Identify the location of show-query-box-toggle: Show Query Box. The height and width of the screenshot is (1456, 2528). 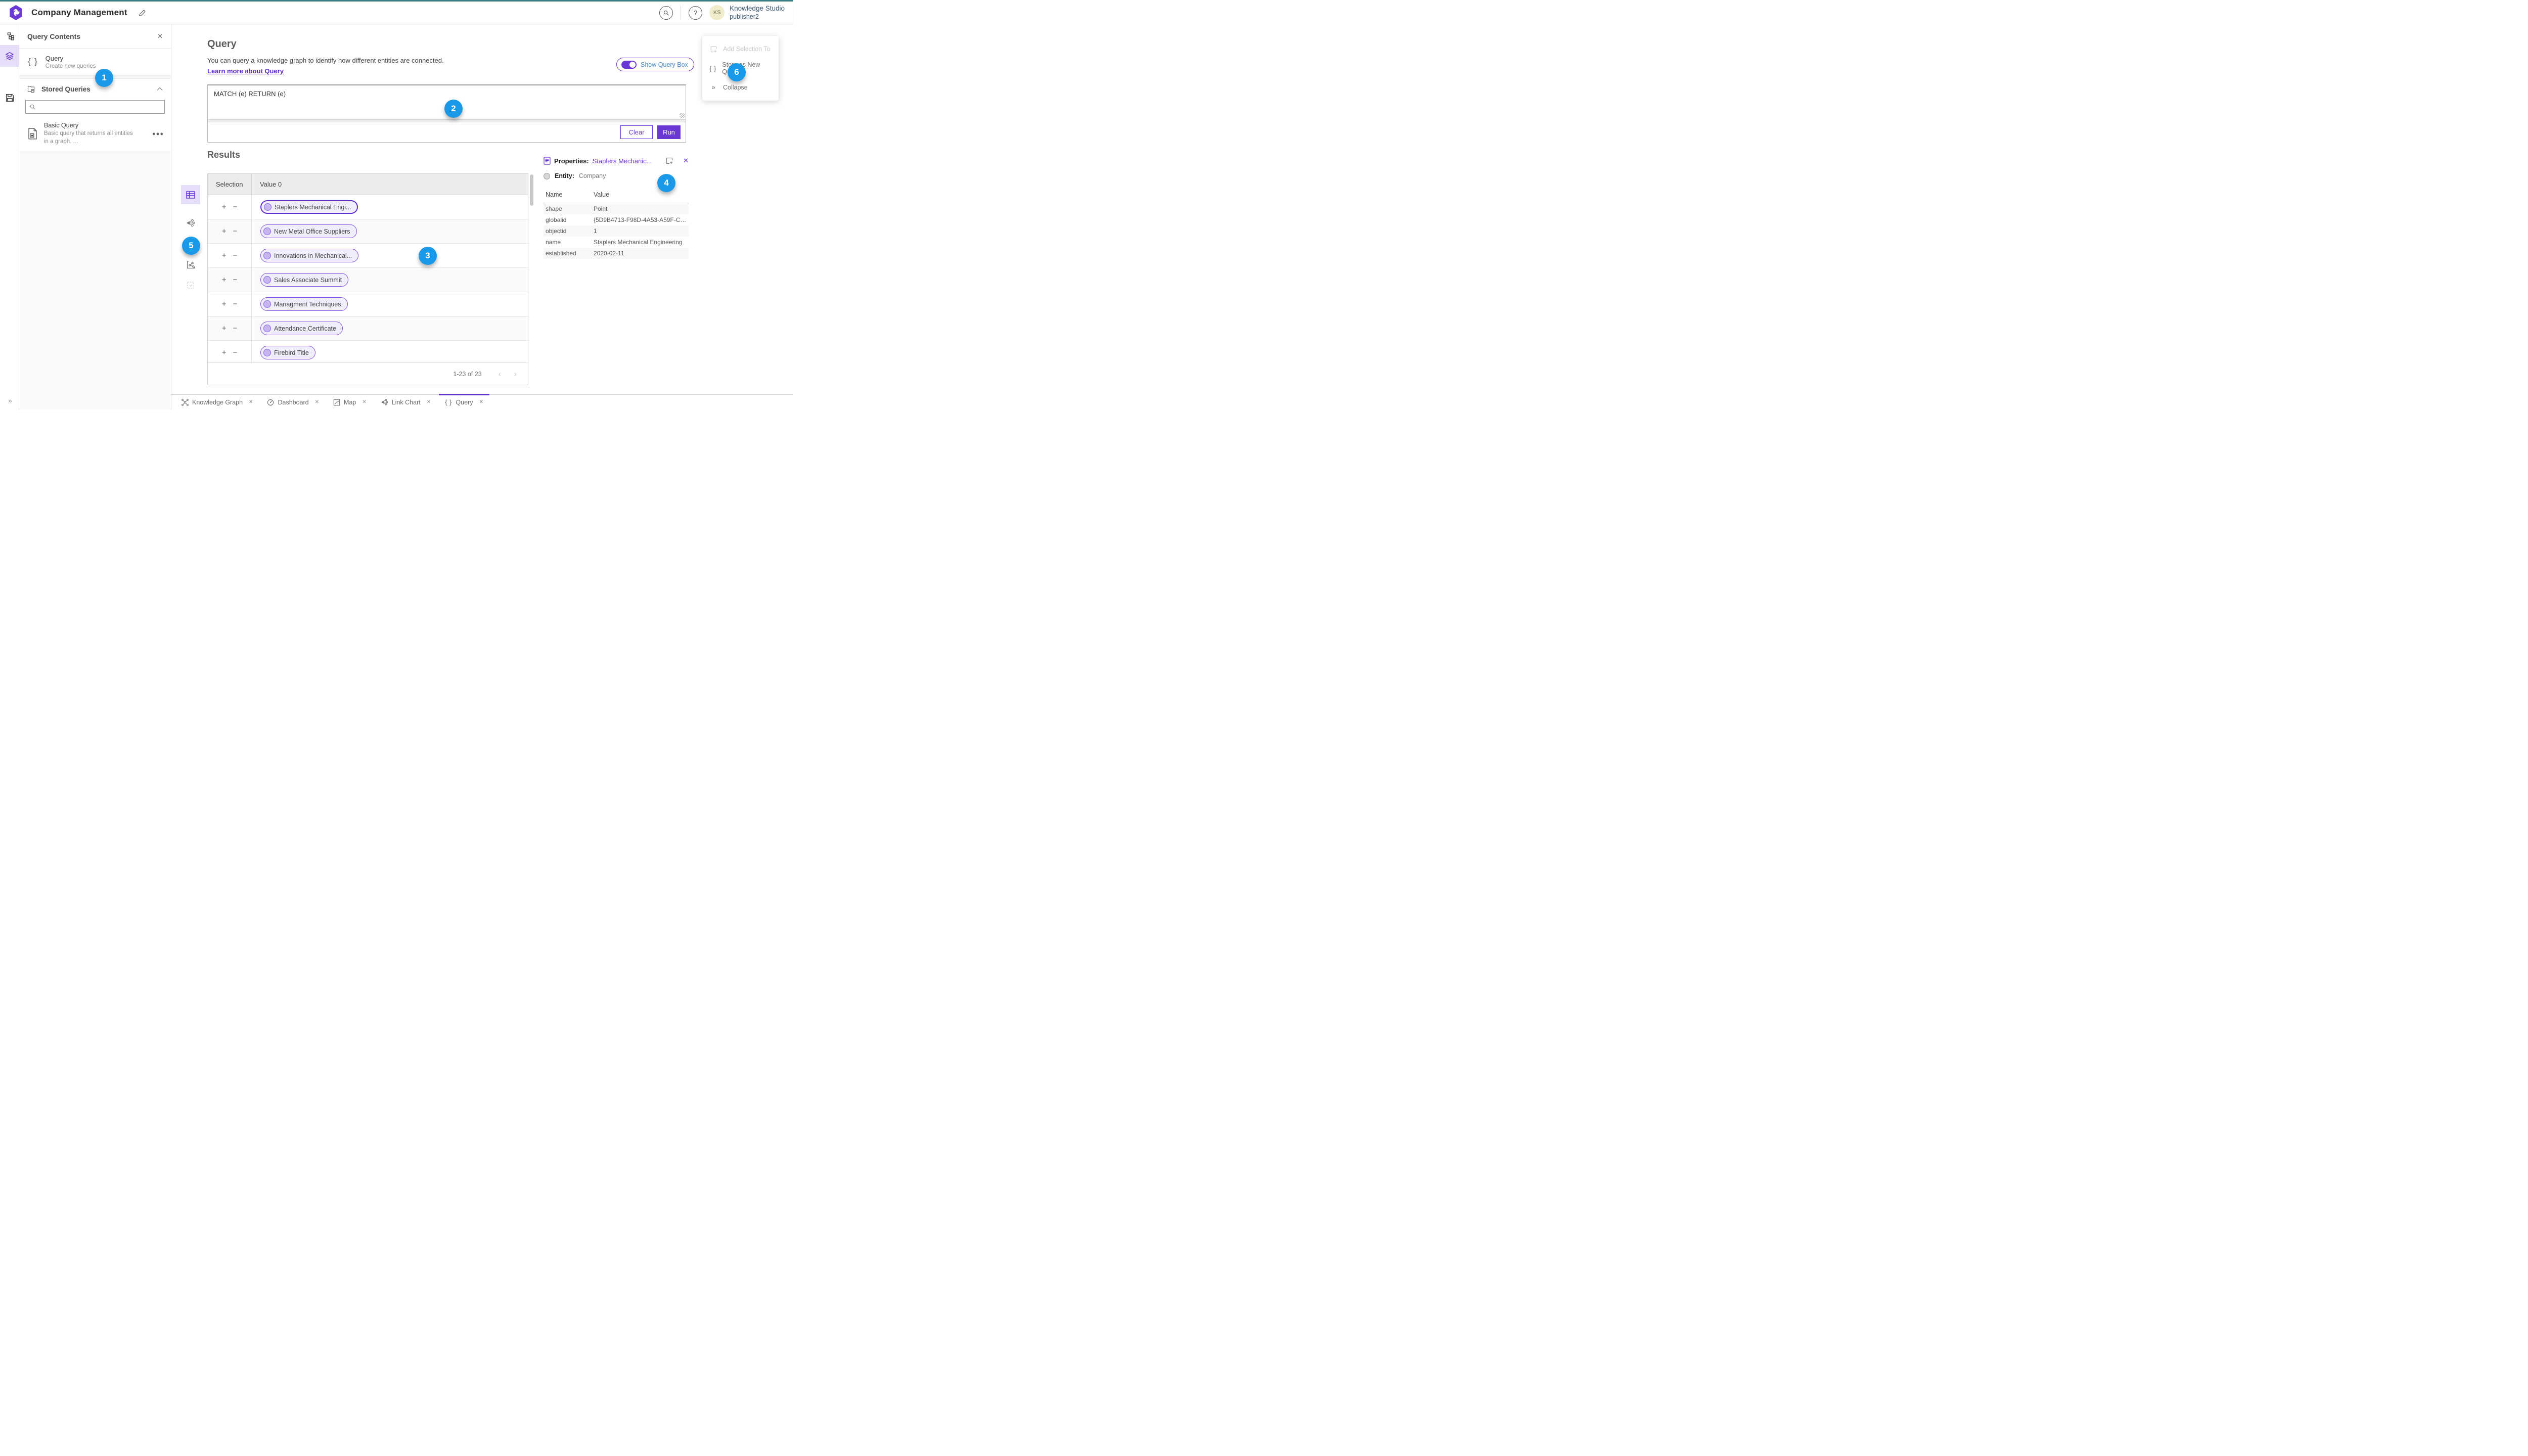
(655, 64).